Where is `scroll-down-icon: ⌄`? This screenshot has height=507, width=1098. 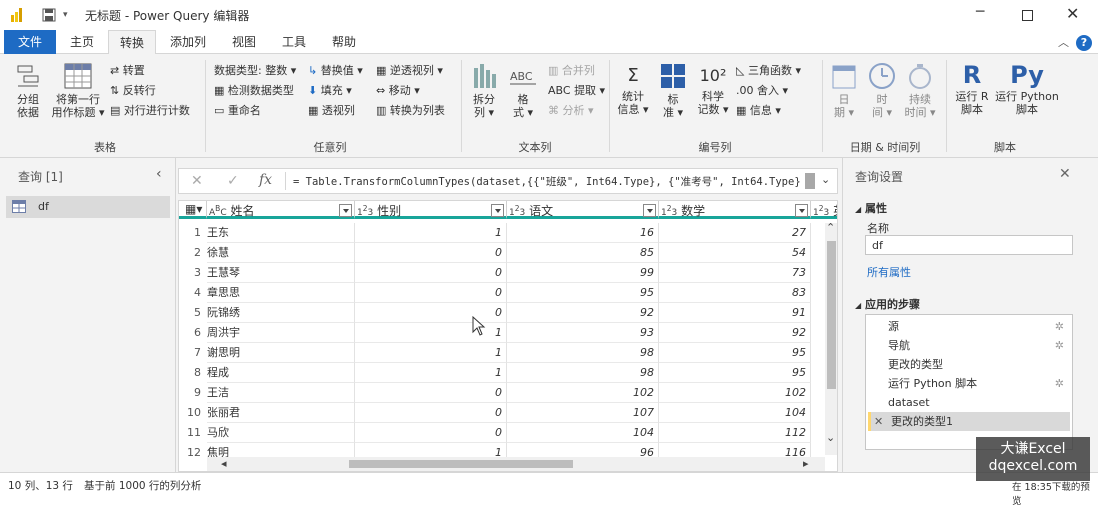 scroll-down-icon: ⌄ is located at coordinates (830, 437).